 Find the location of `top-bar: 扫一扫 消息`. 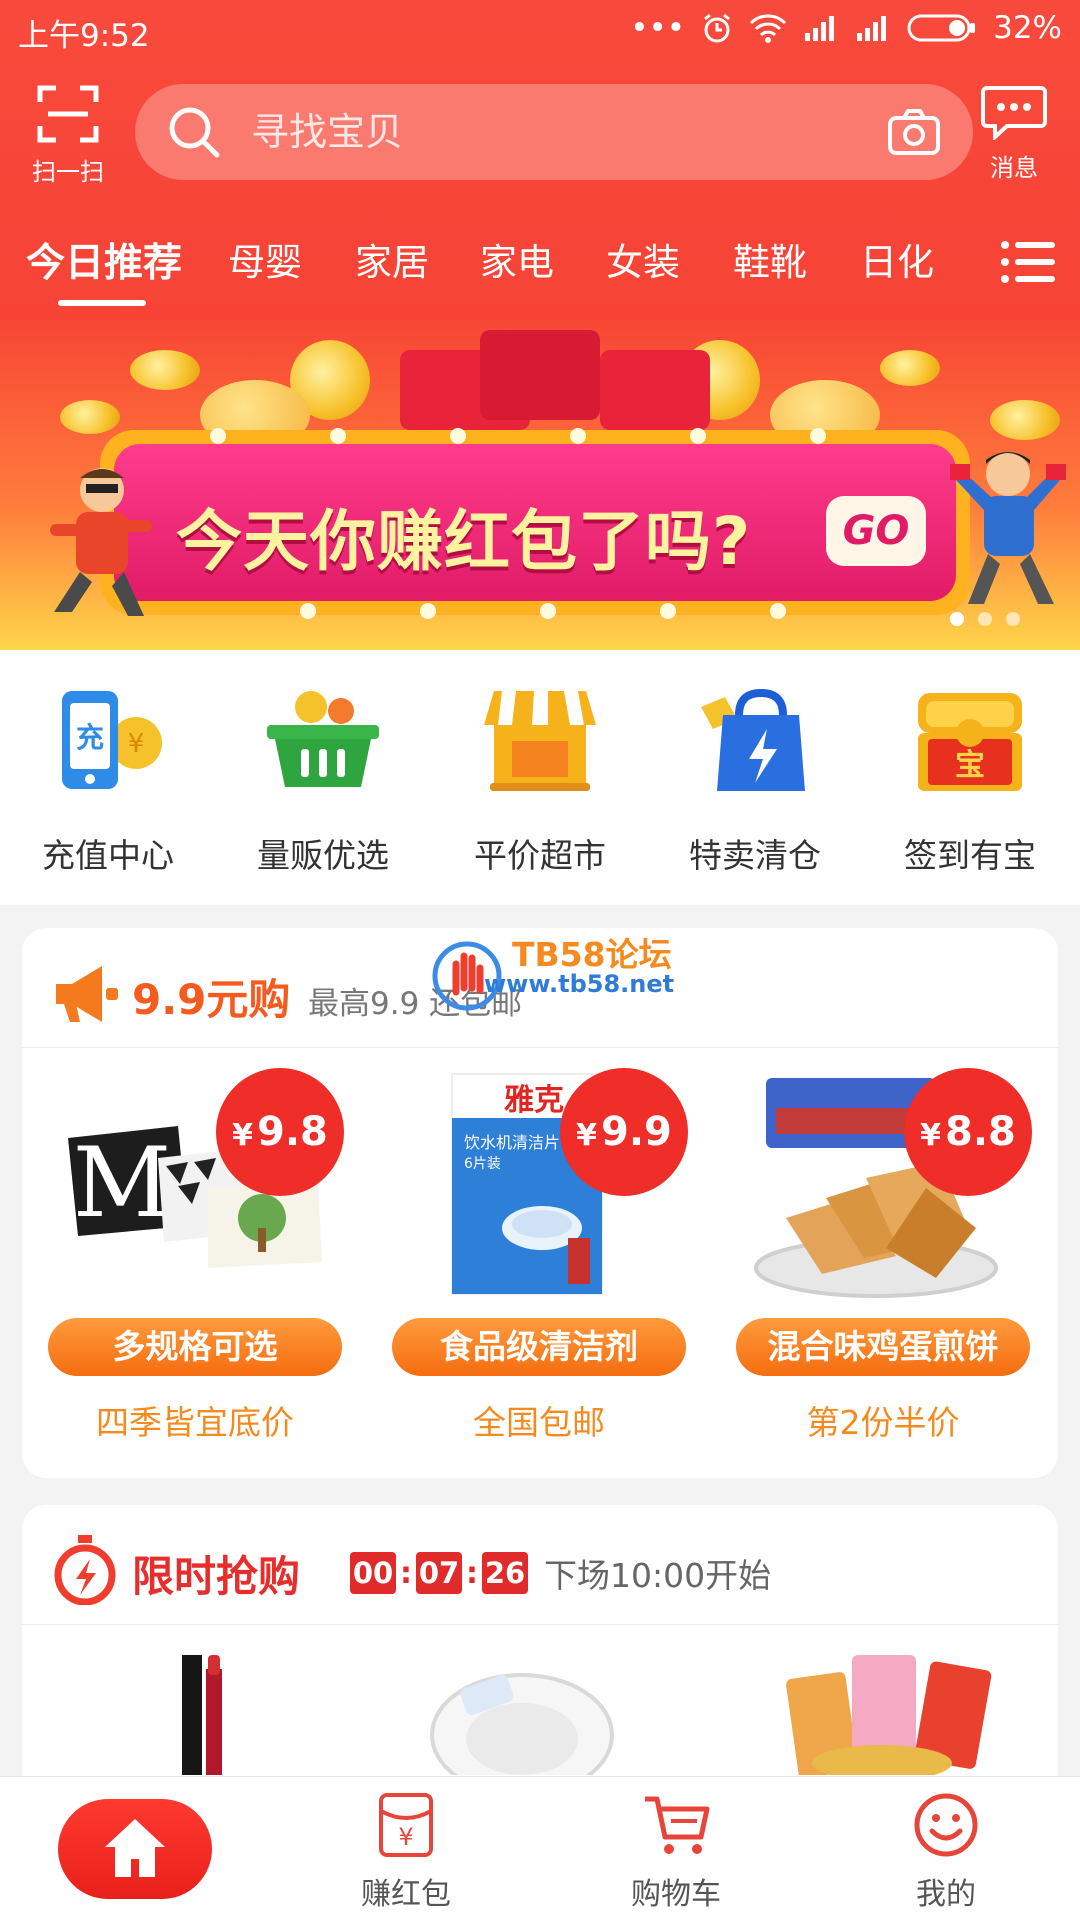

top-bar: 扫一扫 消息 is located at coordinates (540, 133).